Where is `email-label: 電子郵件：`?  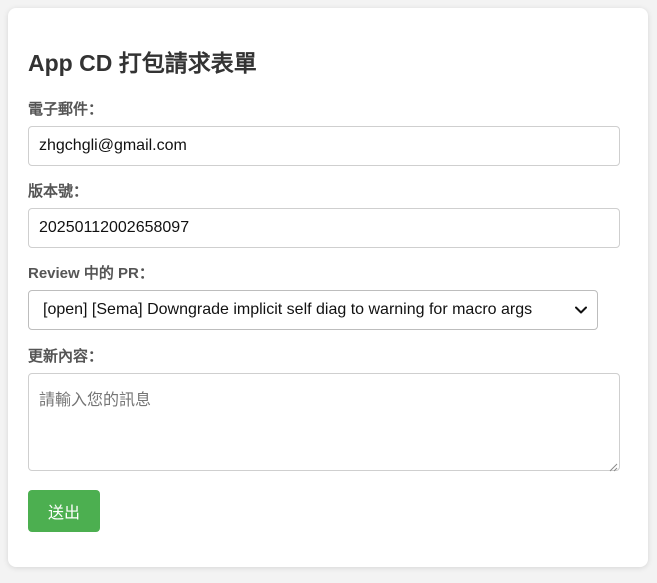
email-label: 電子郵件： is located at coordinates (66, 109).